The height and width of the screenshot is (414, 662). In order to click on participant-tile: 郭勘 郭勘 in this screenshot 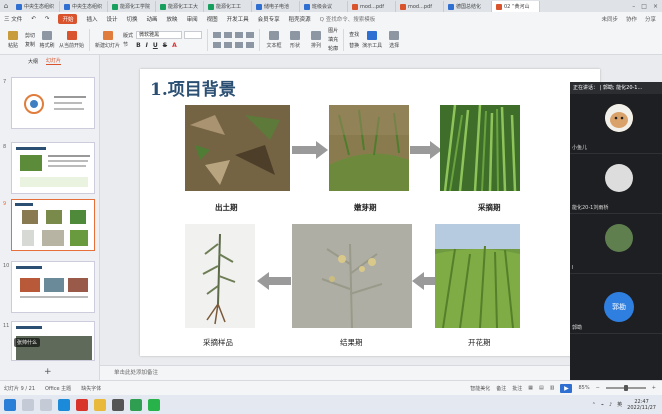, I will do `click(616, 304)`.